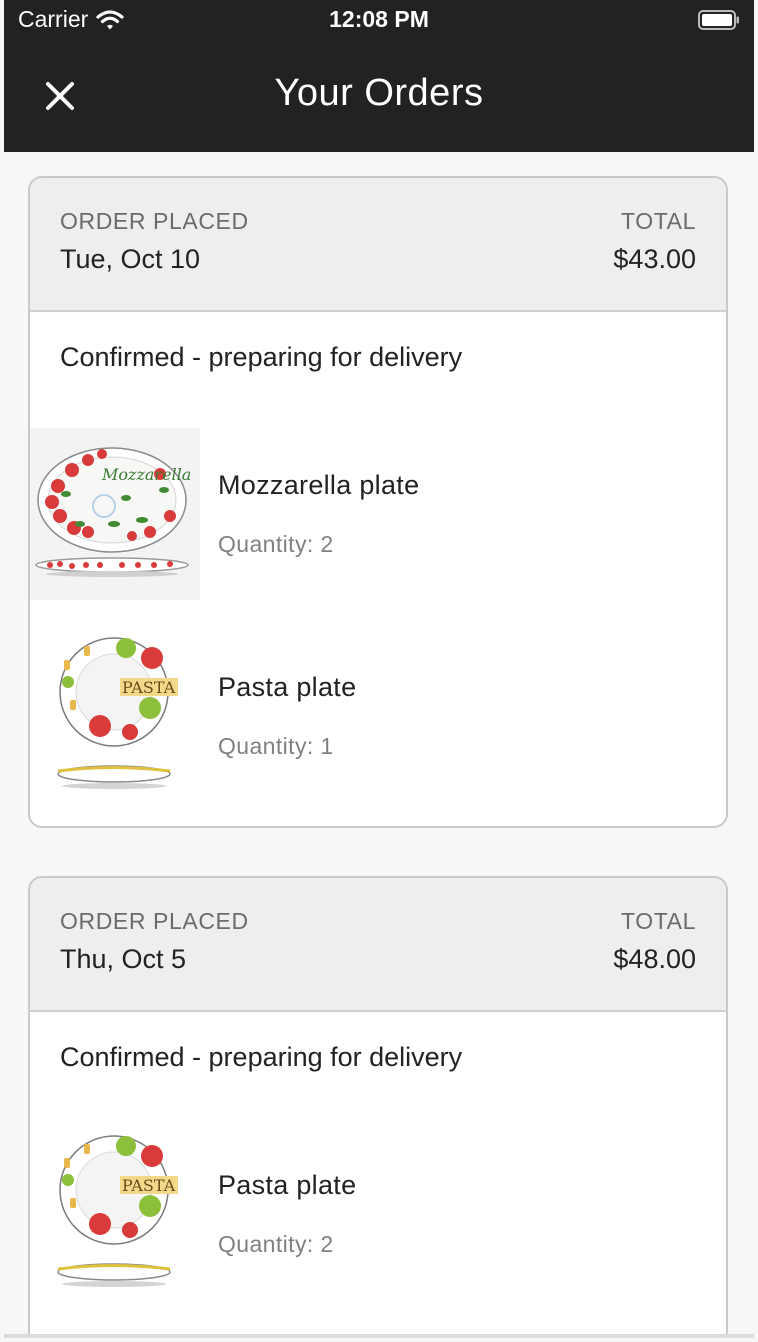 The height and width of the screenshot is (1342, 758). Describe the element at coordinates (378, 716) in the screenshot. I see `order-item: PASTA Pasta plate Quantity: 1` at that location.